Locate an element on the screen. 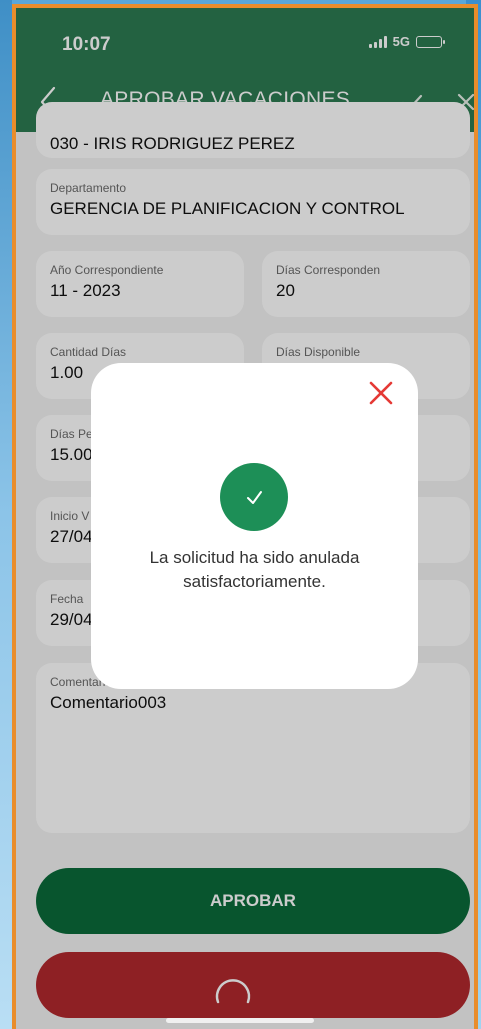 The width and height of the screenshot is (481, 1029). home-indicator is located at coordinates (240, 1020).